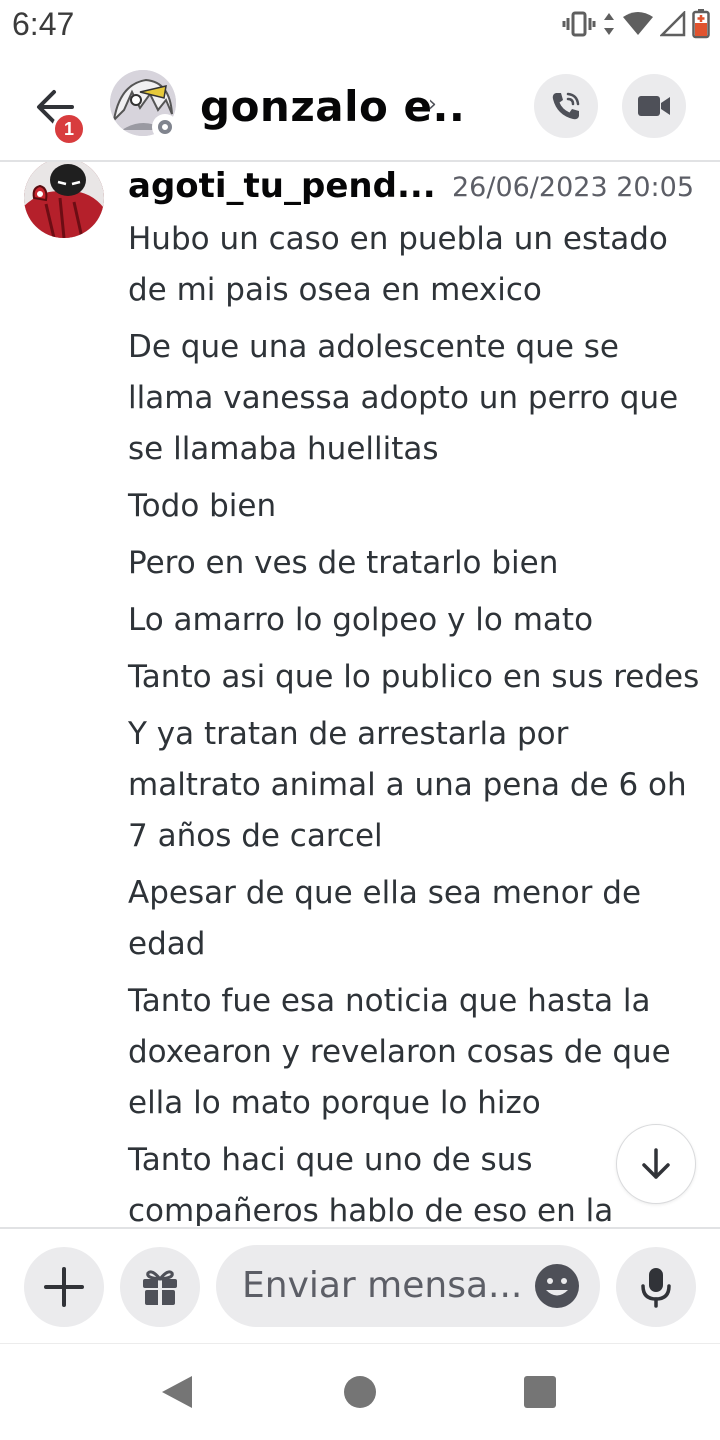 Image resolution: width=720 pixels, height=1440 pixels. I want to click on emoji-icon, so click(557, 1286).